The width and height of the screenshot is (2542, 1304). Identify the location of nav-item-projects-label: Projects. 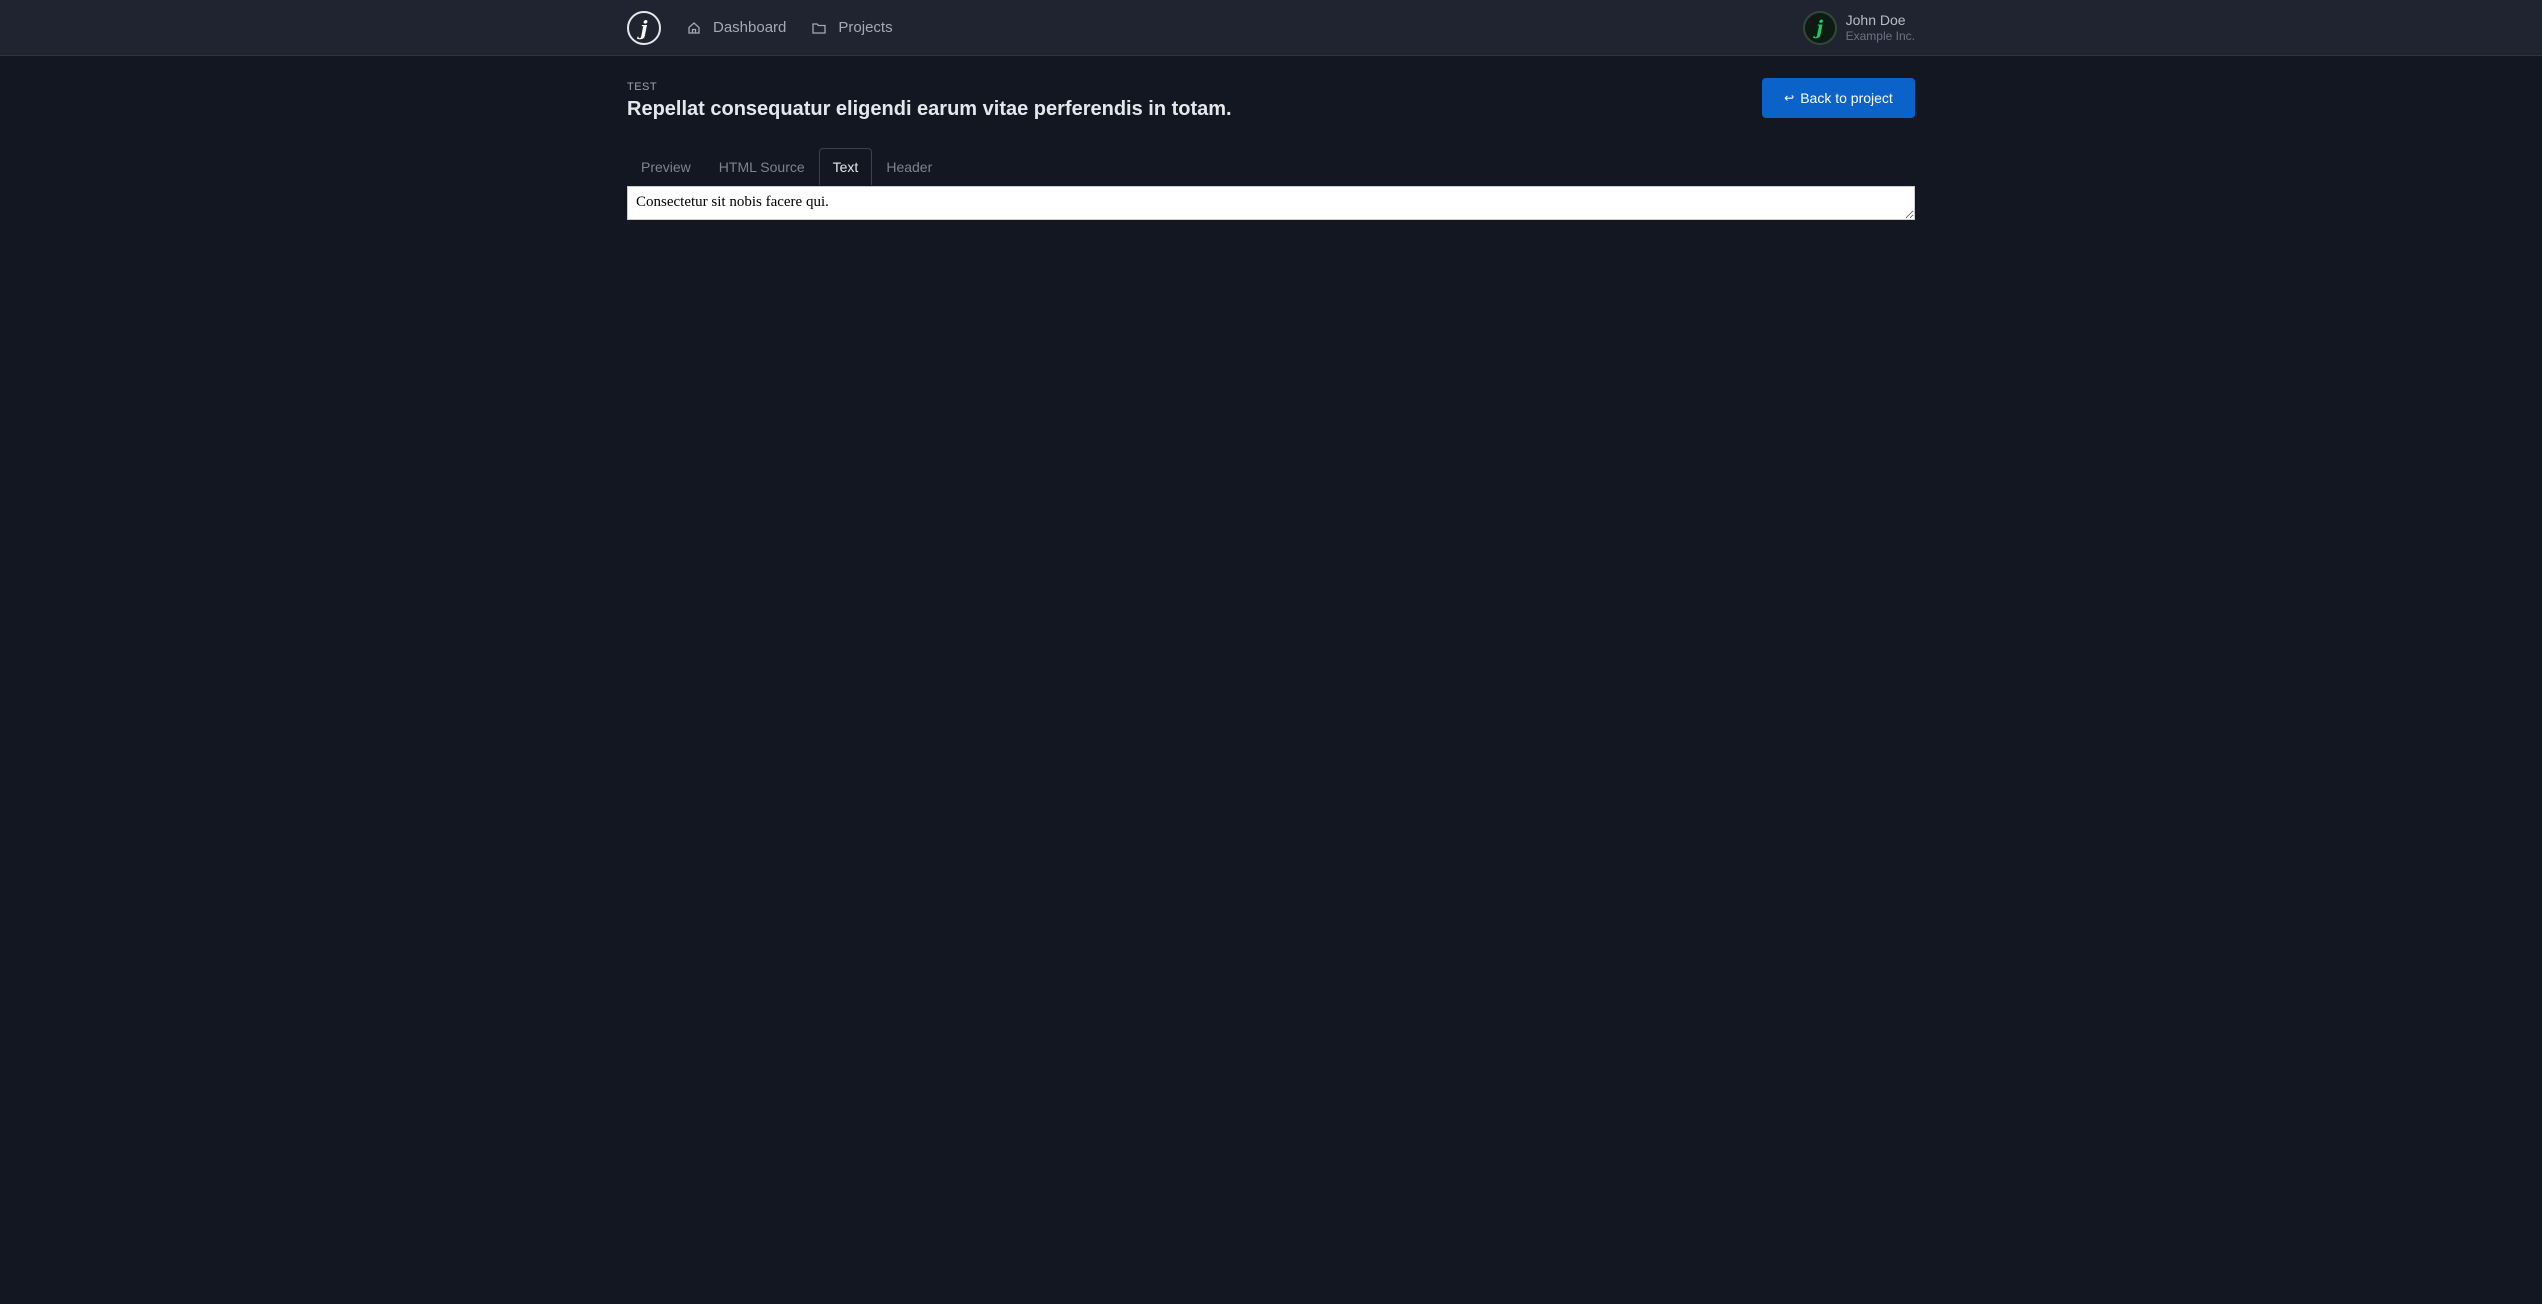
(865, 27).